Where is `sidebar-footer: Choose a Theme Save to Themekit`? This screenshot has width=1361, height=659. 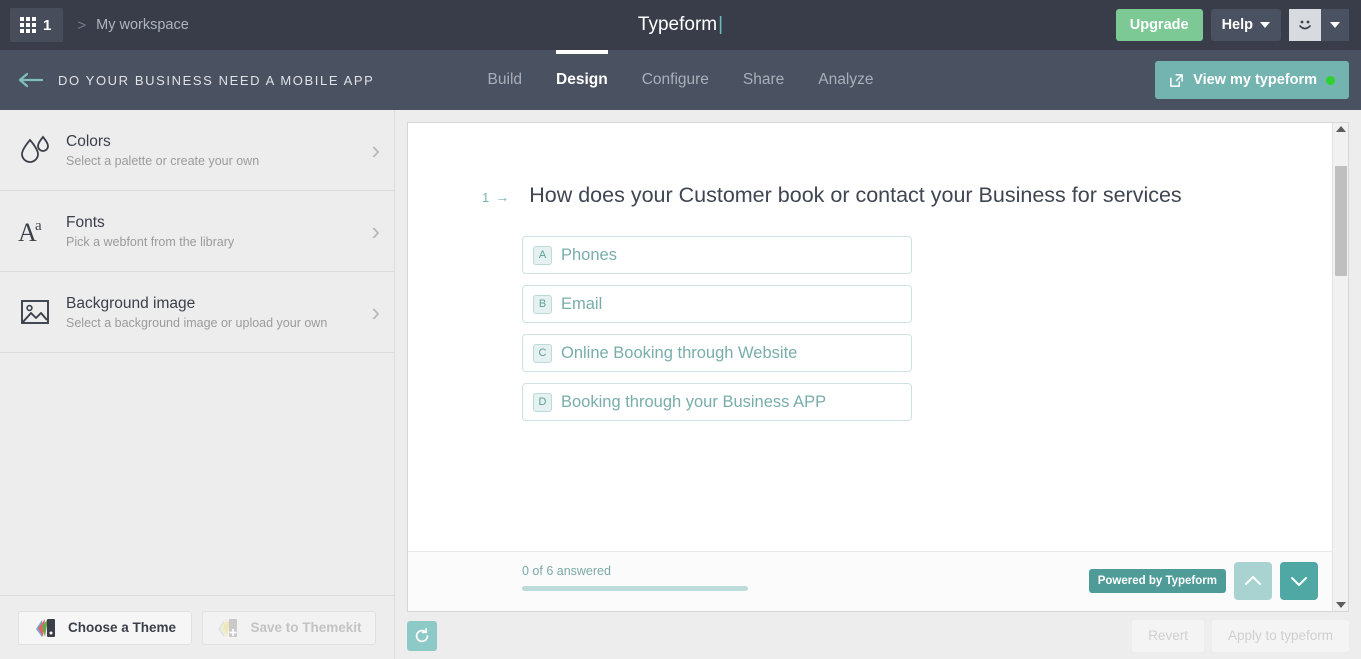 sidebar-footer: Choose a Theme Save to Themekit is located at coordinates (197, 627).